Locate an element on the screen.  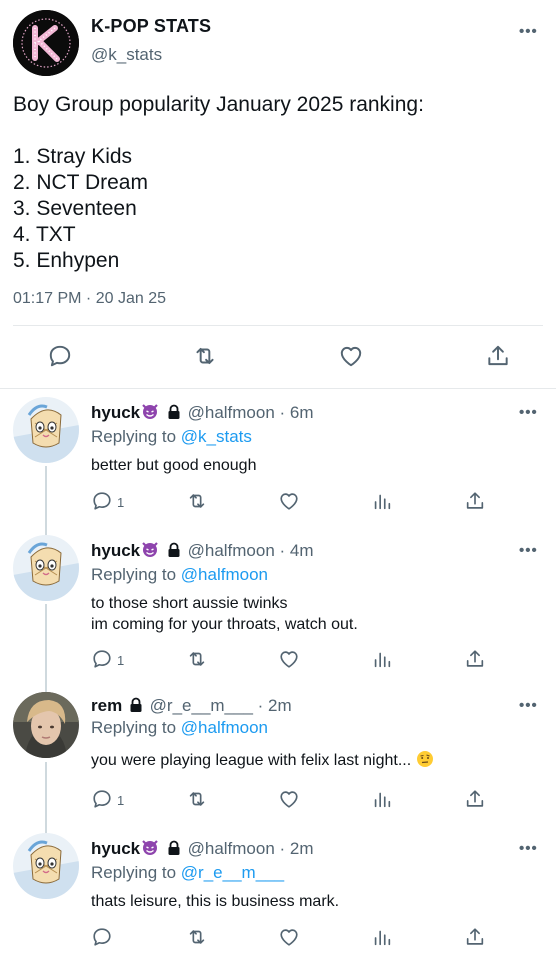
raised-eyebrow-emoji-icon is located at coordinates (424, 759).